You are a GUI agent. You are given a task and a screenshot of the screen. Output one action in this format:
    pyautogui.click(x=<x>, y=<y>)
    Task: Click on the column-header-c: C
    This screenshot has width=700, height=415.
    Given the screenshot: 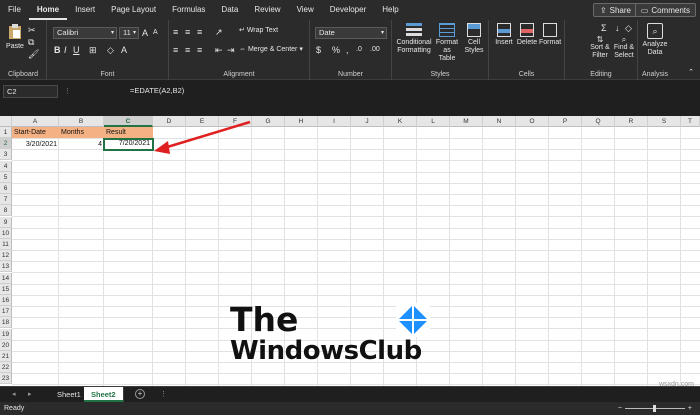 What is the action you would take?
    pyautogui.click(x=128, y=121)
    